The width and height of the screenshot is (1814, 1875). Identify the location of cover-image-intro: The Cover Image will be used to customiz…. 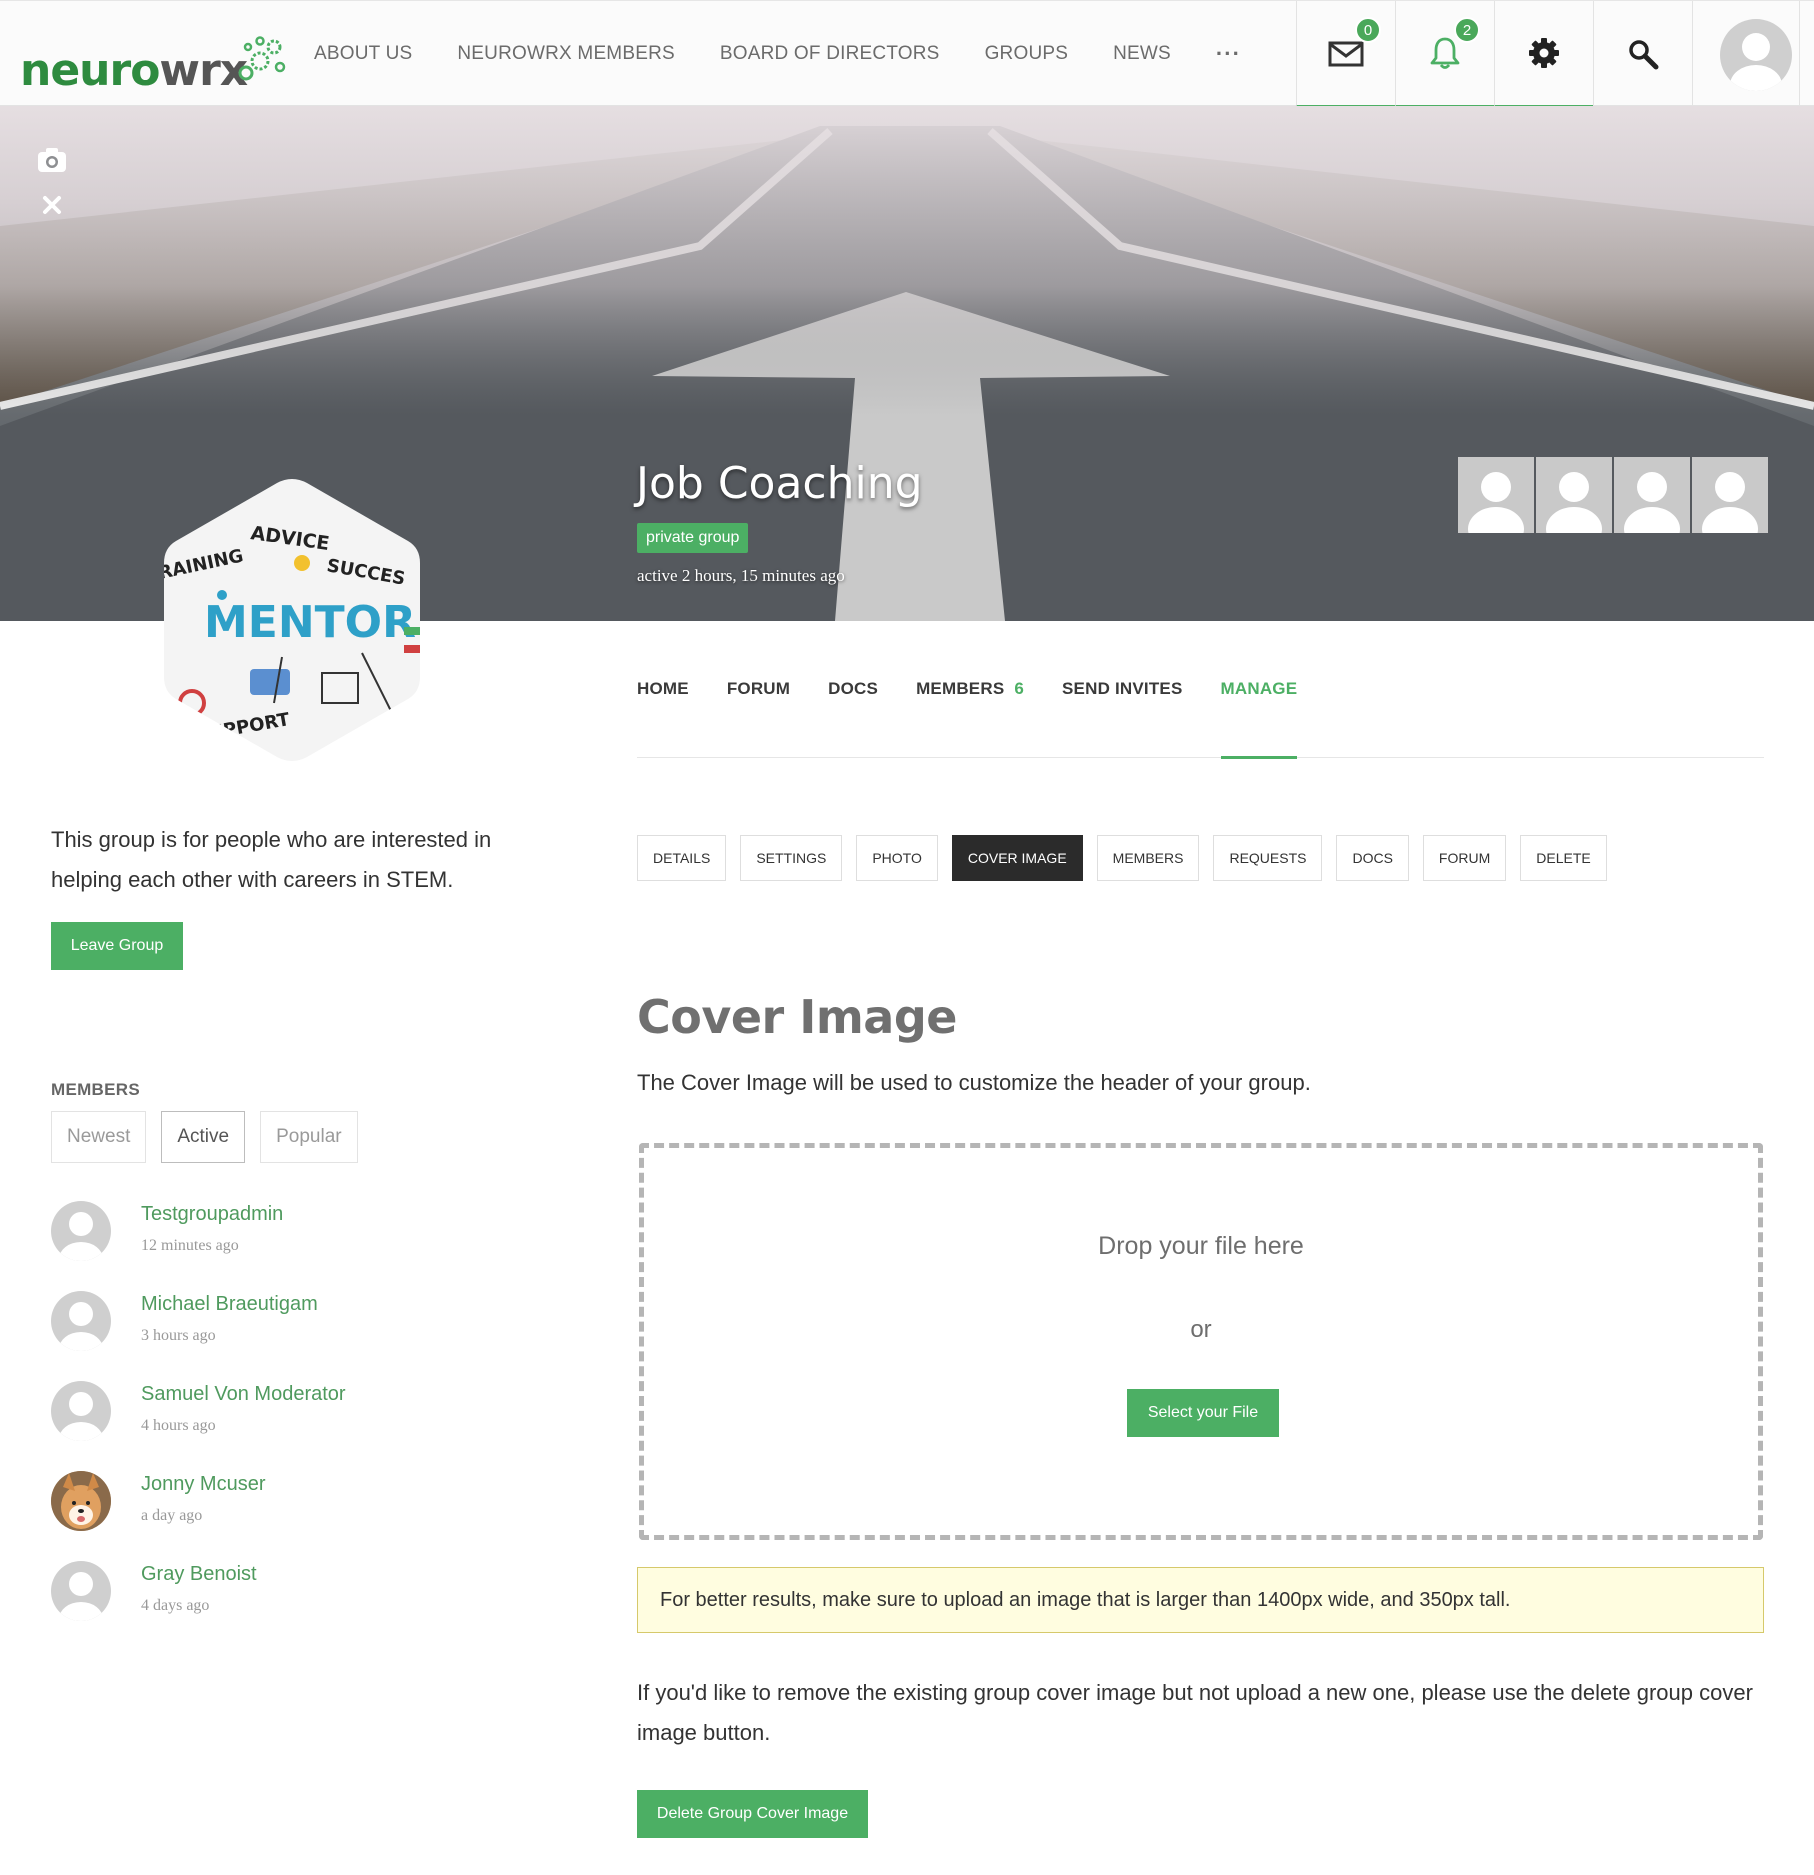
(974, 1082).